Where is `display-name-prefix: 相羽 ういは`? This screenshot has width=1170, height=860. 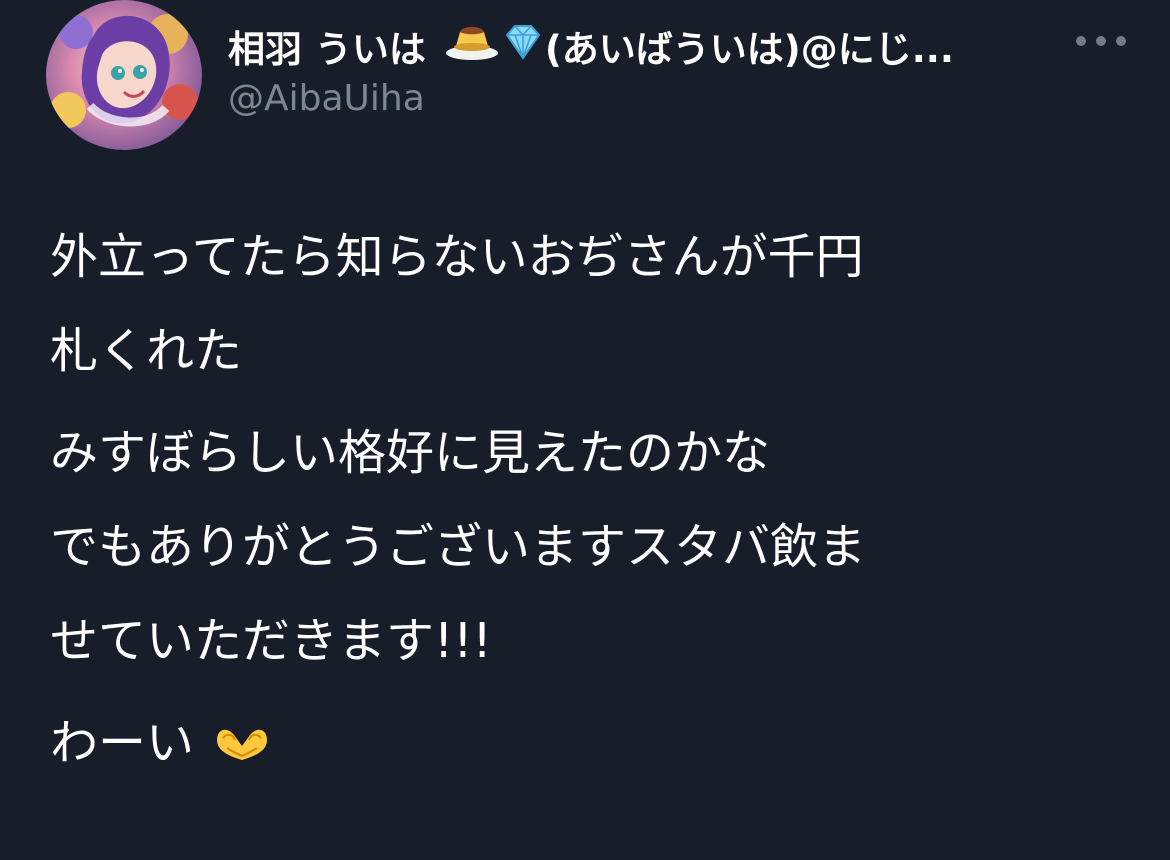
display-name-prefix: 相羽 ういは is located at coordinates (327, 49).